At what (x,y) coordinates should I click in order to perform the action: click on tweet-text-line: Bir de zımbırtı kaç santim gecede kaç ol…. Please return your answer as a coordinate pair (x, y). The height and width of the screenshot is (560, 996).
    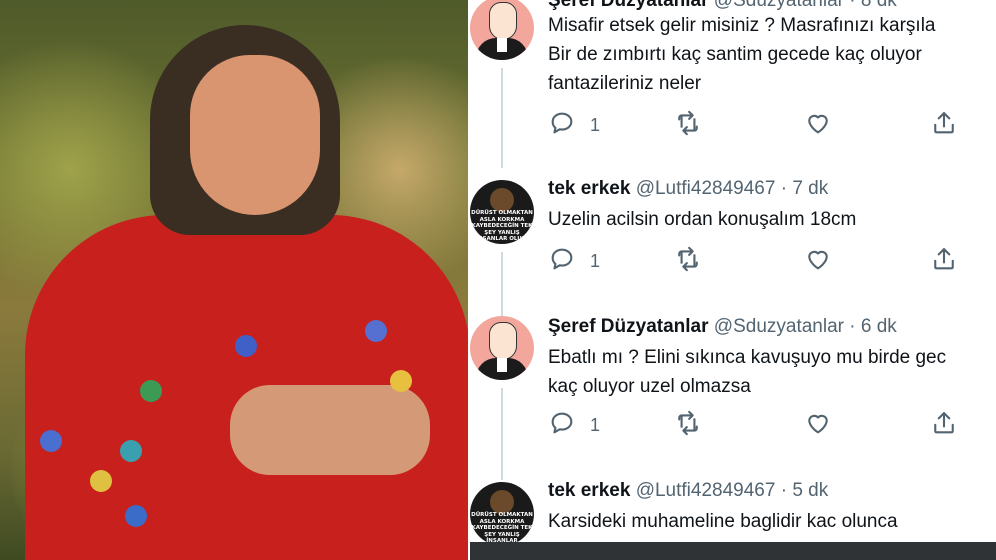
    Looking at the image, I should click on (735, 54).